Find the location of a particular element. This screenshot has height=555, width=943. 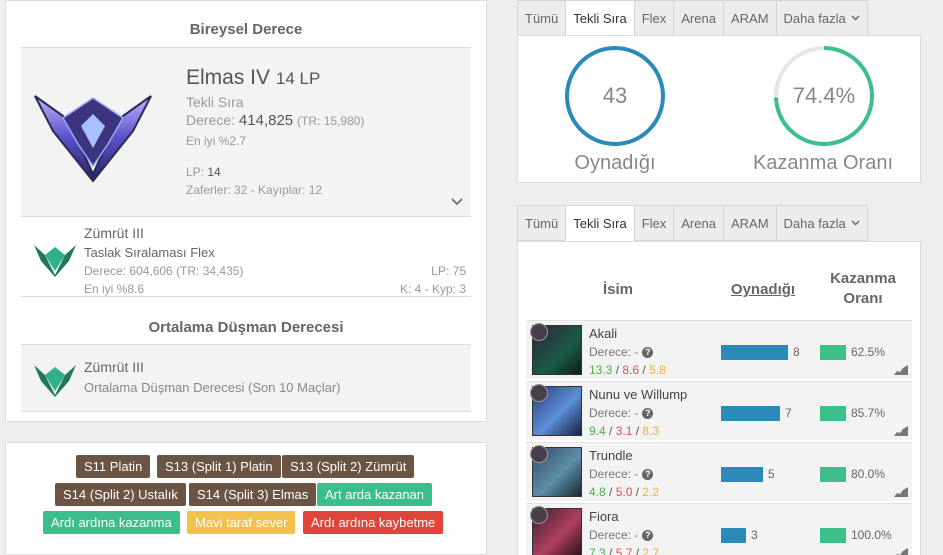

solo-rank-ladder: Derece: 414,825 (TR: 15,980) is located at coordinates (275, 120).